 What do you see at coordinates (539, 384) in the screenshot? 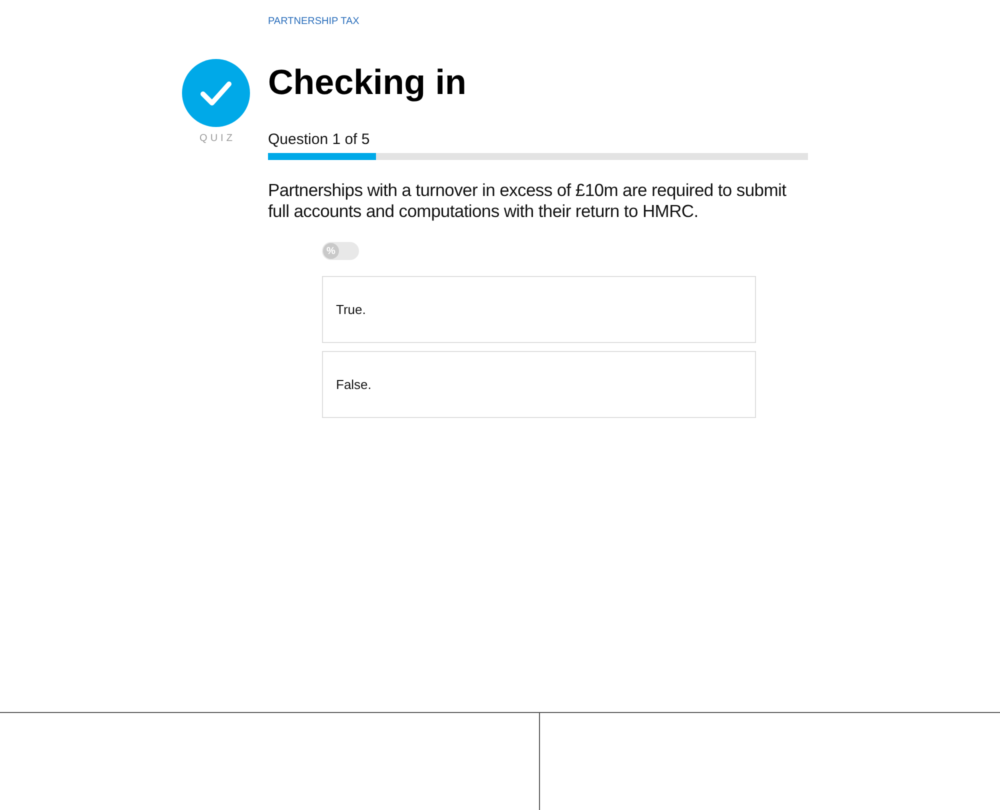
I see `answer-option: False.` at bounding box center [539, 384].